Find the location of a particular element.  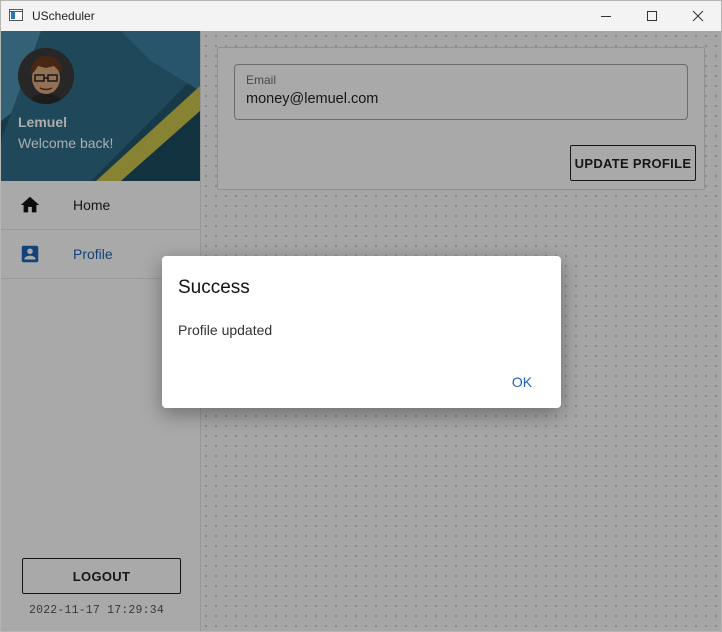

maximize-icon is located at coordinates (652, 16).